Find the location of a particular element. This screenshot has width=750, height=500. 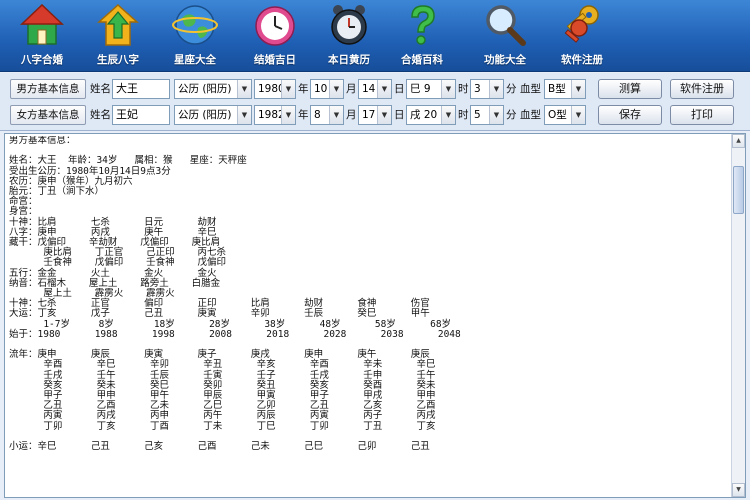

male-day-value: 14 is located at coordinates (369, 89).